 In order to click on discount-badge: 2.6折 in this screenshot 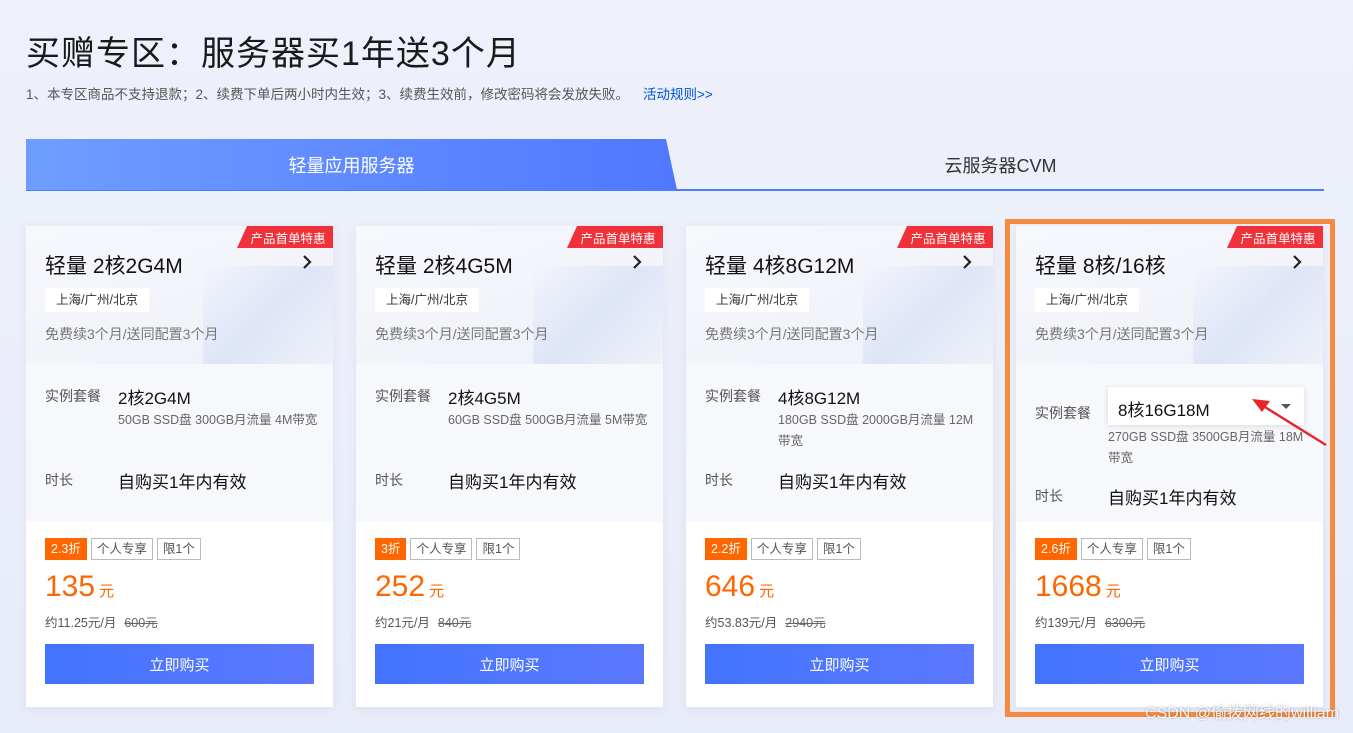, I will do `click(1056, 549)`.